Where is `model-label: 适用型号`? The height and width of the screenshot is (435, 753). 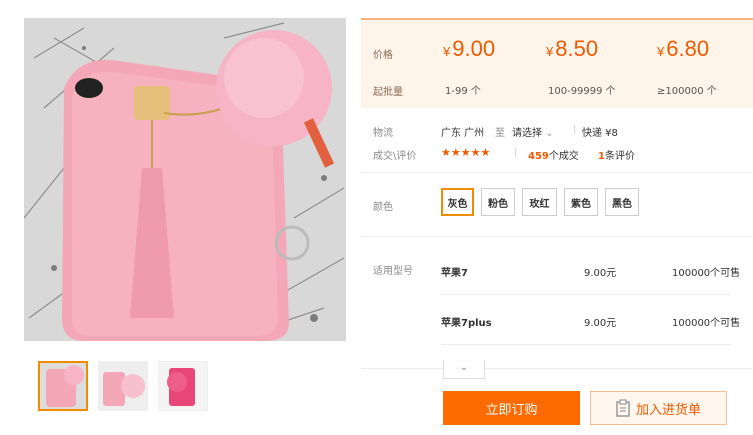 model-label: 适用型号 is located at coordinates (393, 271).